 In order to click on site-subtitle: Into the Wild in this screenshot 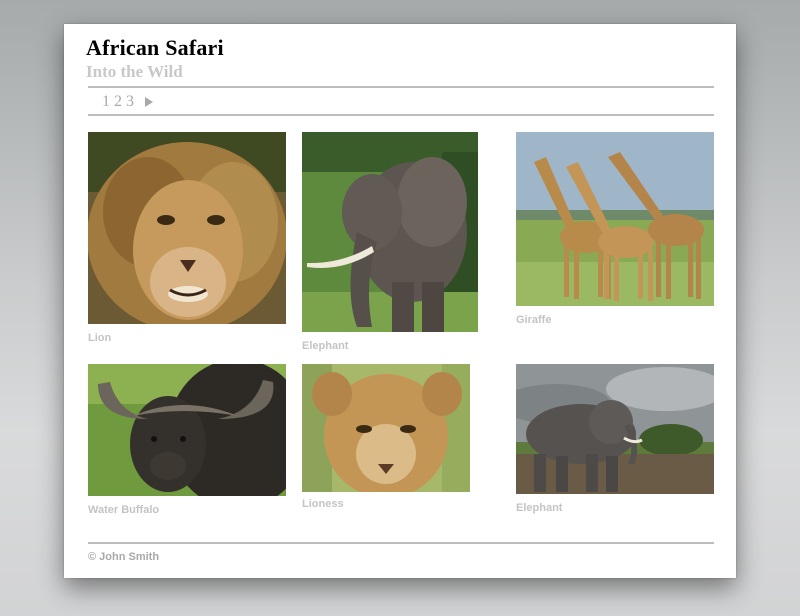, I will do `click(134, 71)`.